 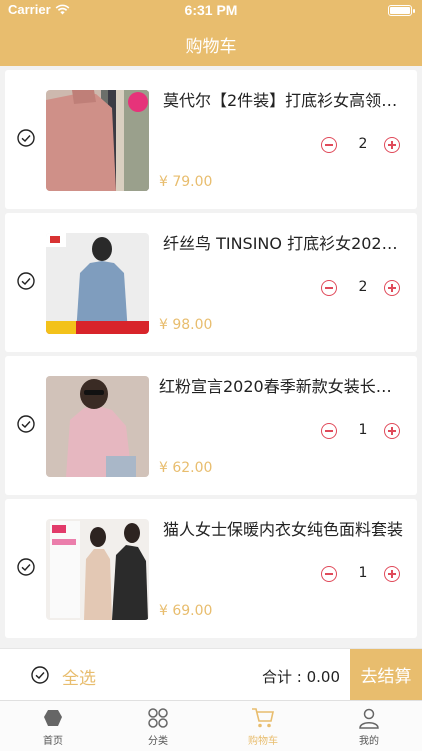 I want to click on product-price: ¥ 79.00, so click(x=186, y=182).